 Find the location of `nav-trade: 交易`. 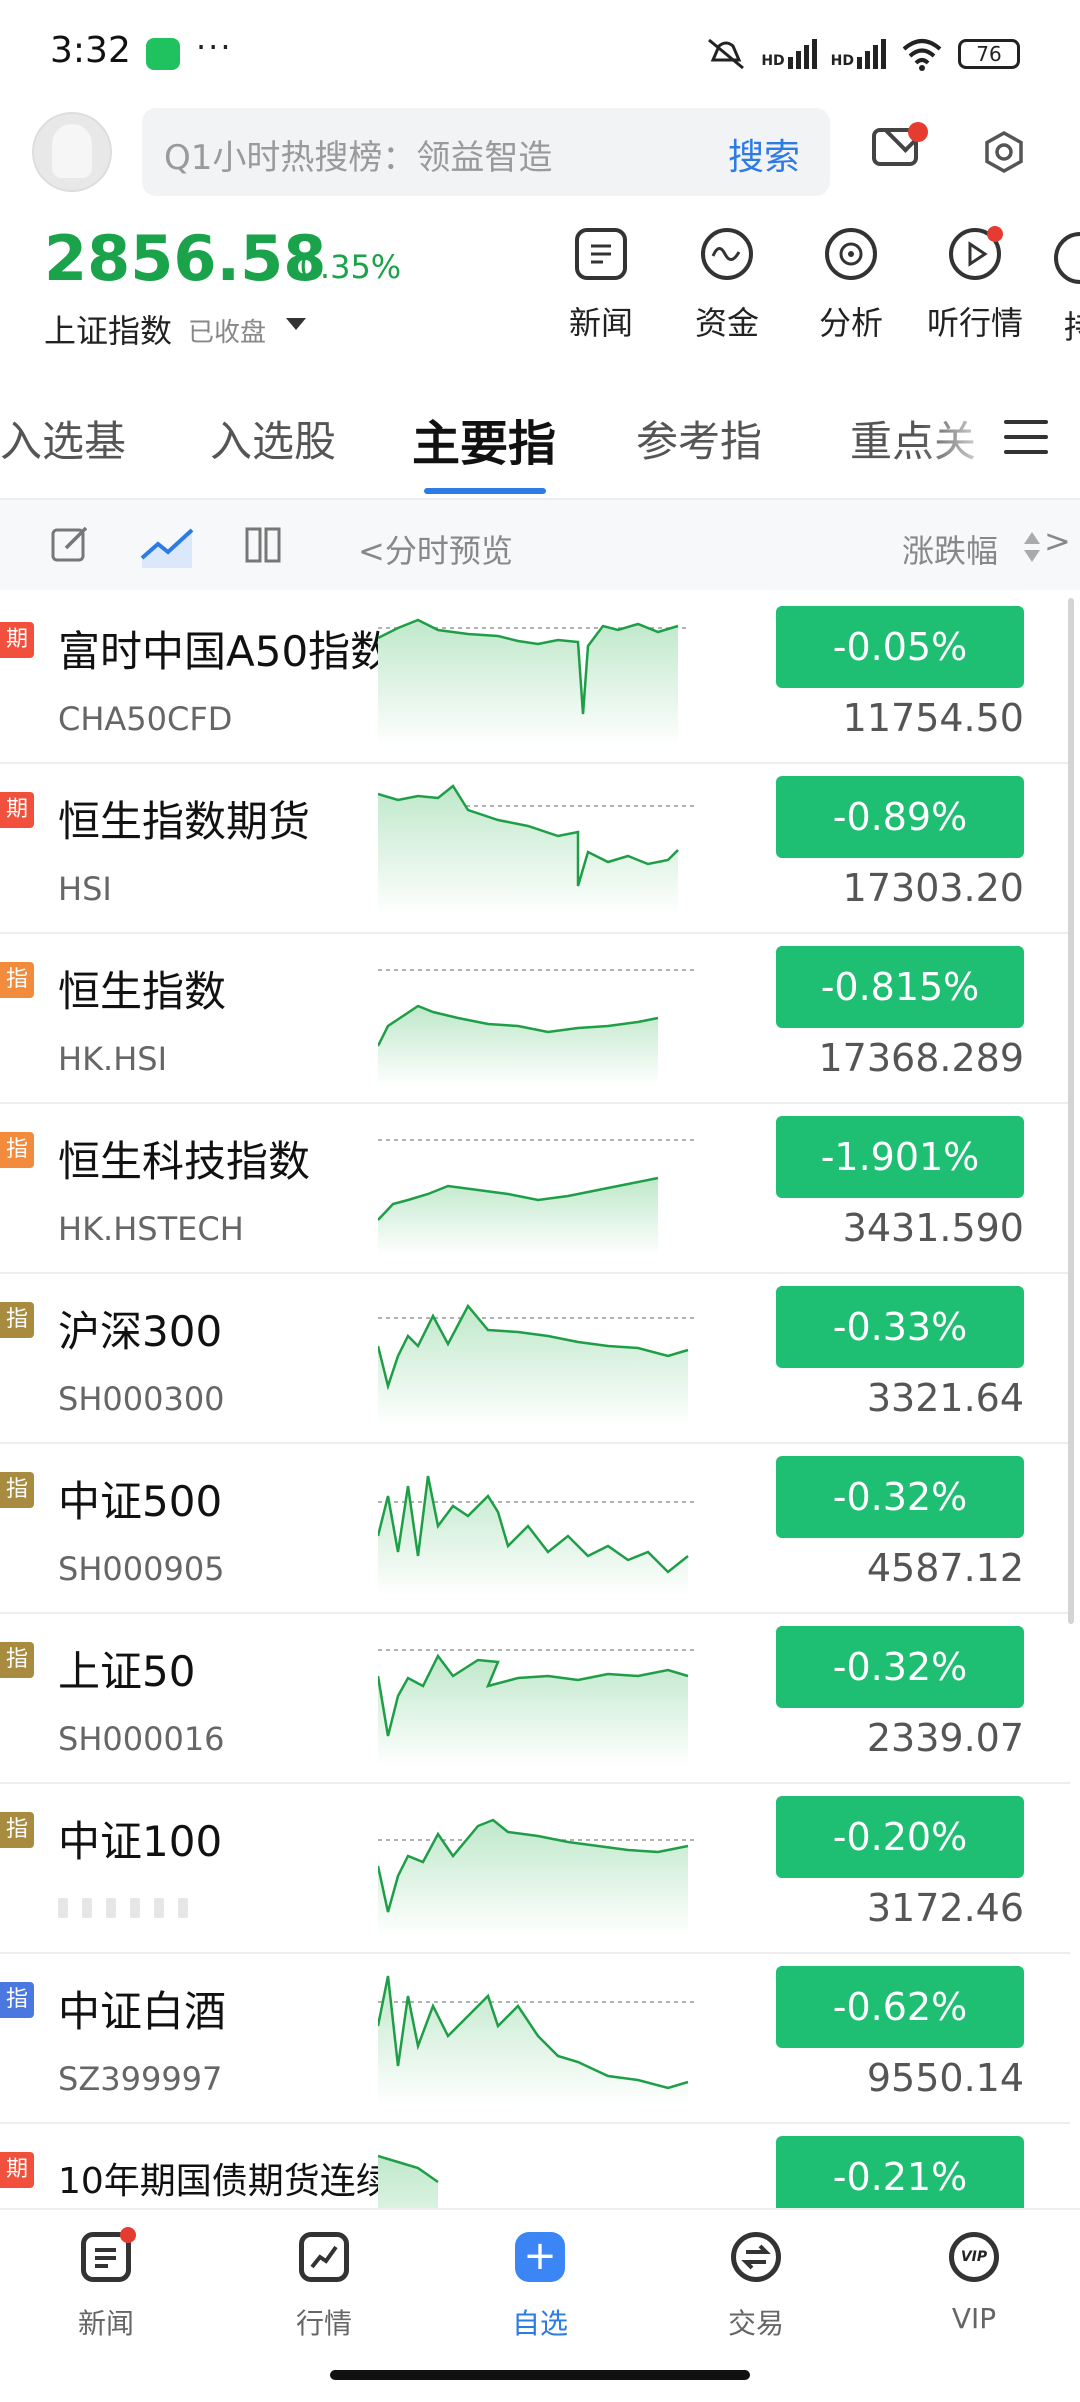

nav-trade: 交易 is located at coordinates (756, 2287).